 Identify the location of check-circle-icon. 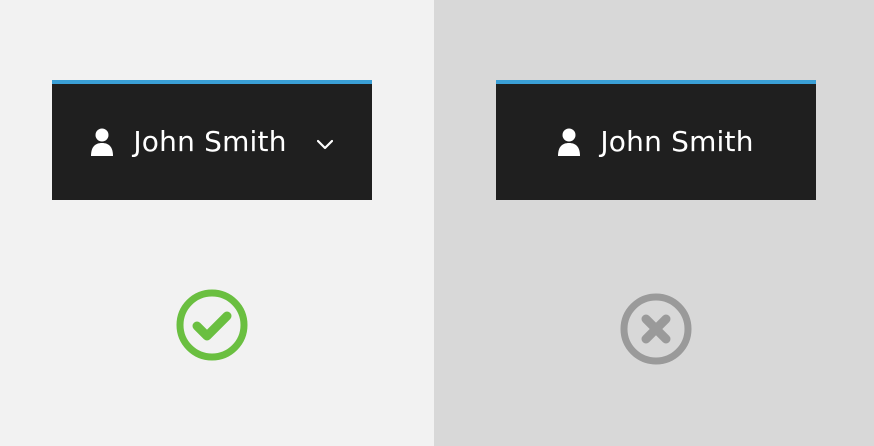
(212, 325).